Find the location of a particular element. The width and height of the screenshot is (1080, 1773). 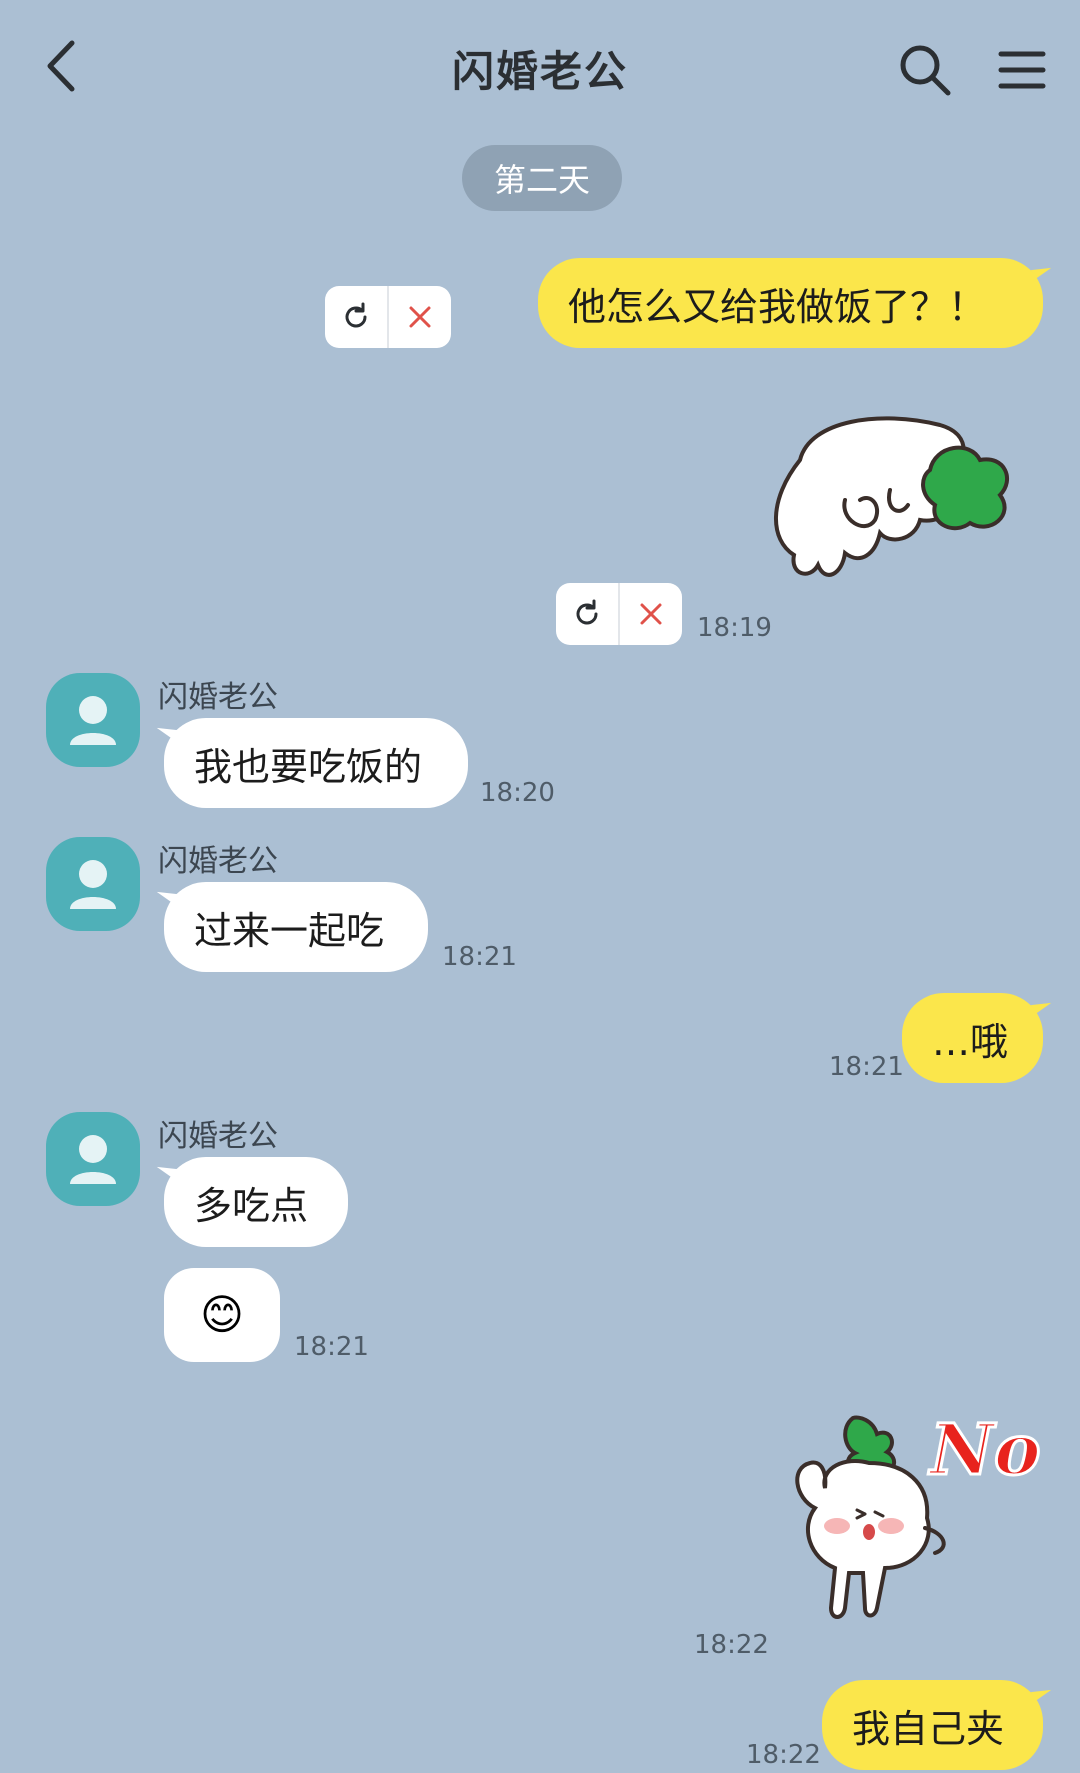

message-text: 多吃点 is located at coordinates (251, 1205).